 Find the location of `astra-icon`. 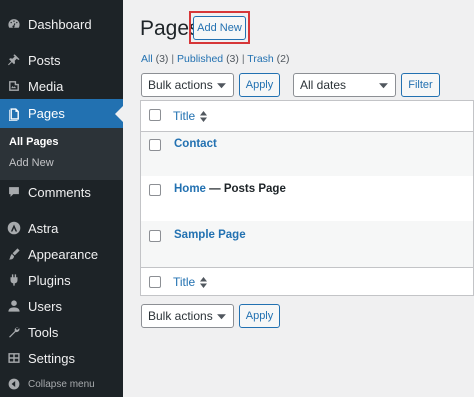

astra-icon is located at coordinates (14, 228).